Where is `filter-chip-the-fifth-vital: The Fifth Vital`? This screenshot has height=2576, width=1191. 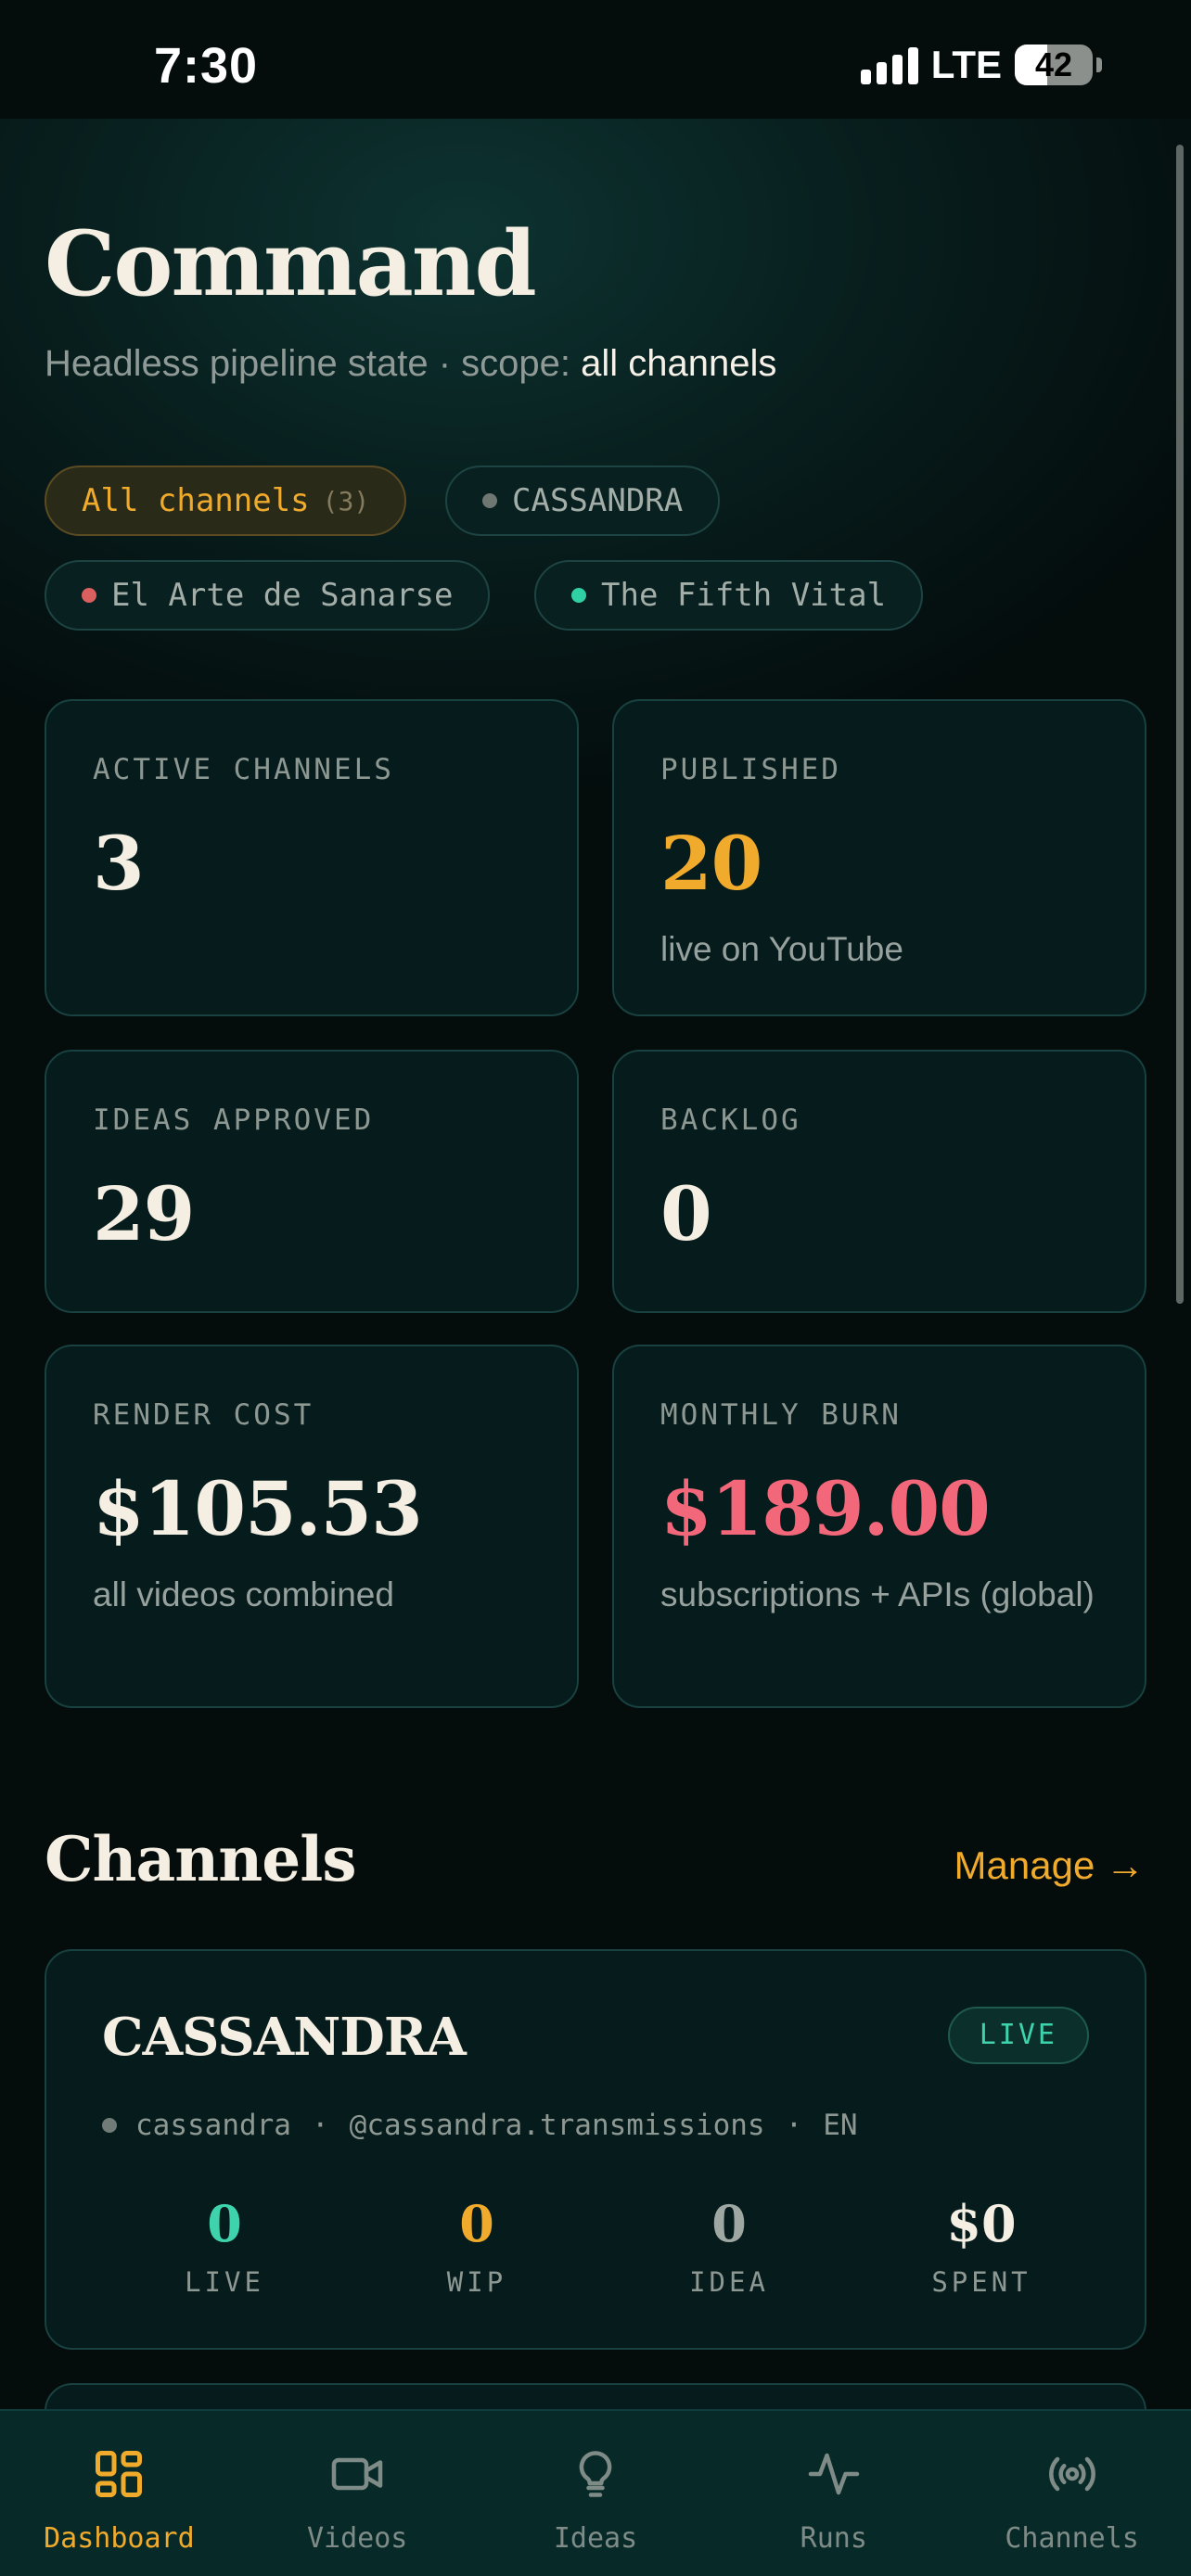
filter-chip-the-fifth-vital: The Fifth Vital is located at coordinates (729, 595).